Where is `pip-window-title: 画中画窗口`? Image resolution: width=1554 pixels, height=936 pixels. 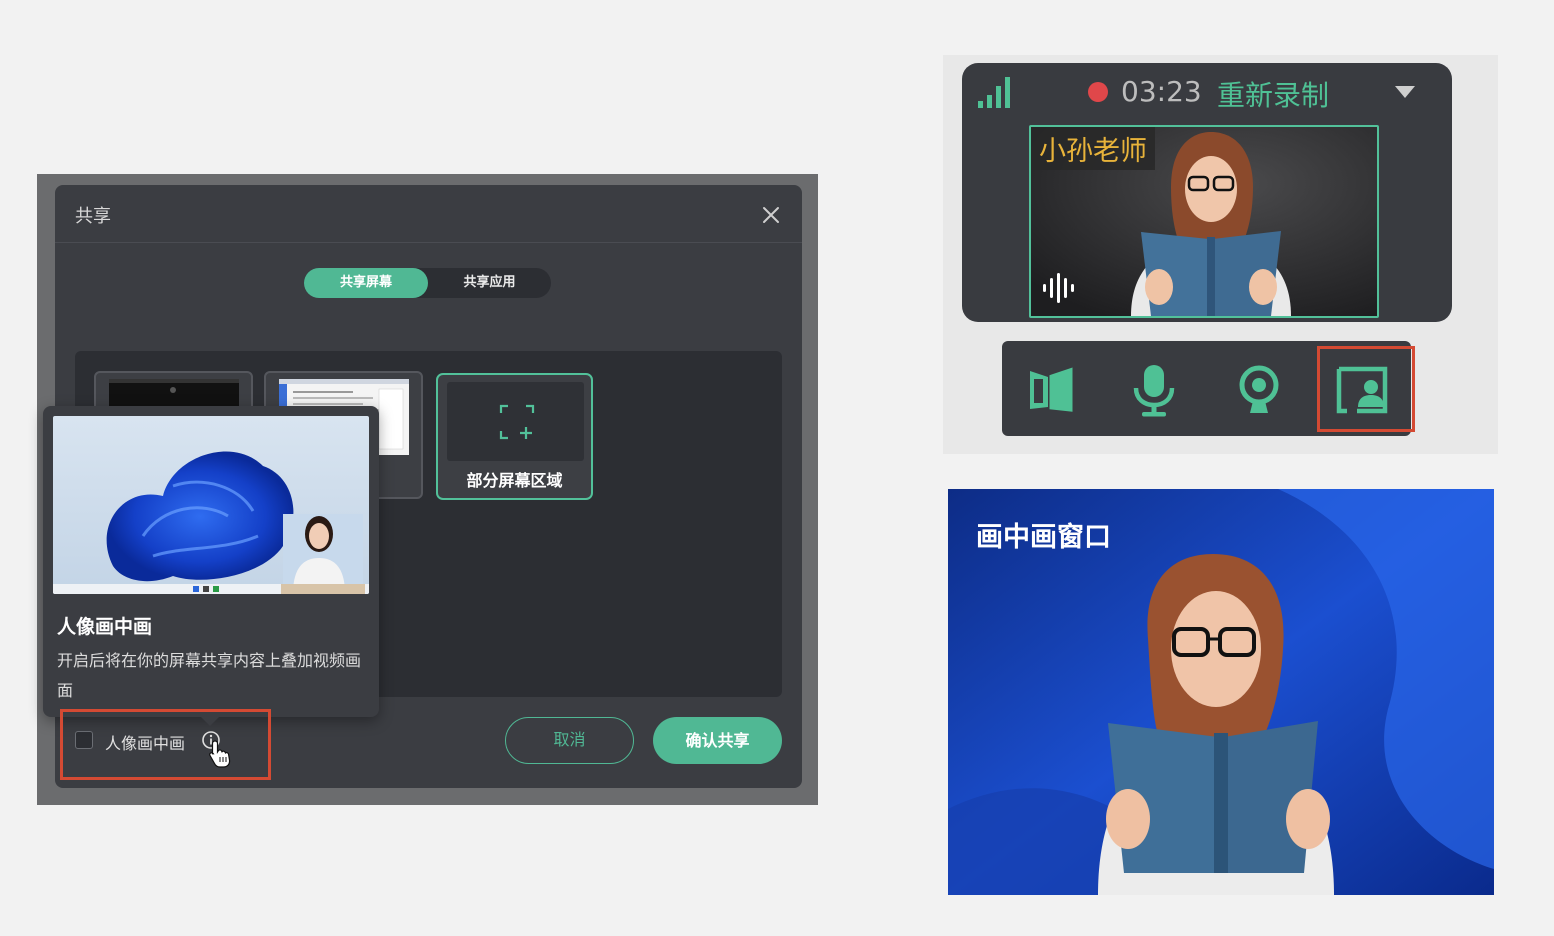 pip-window-title: 画中画窗口 is located at coordinates (1043, 537).